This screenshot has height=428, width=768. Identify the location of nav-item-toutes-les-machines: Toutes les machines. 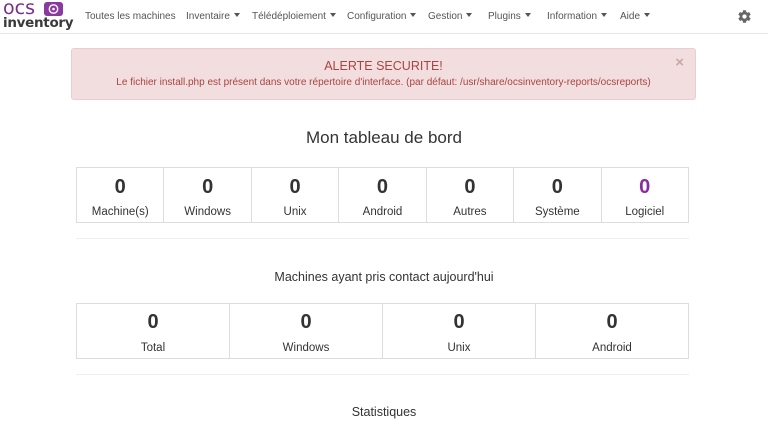
(130, 17).